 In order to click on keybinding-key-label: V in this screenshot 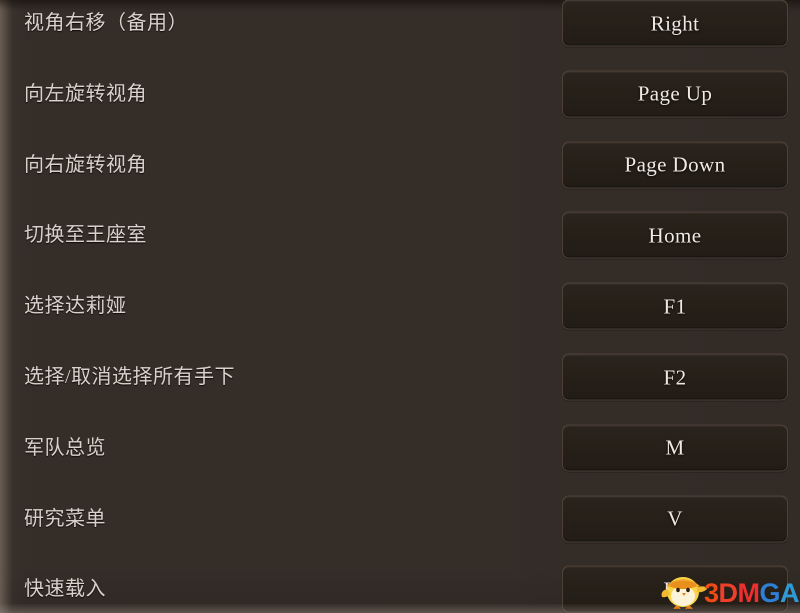, I will do `click(675, 518)`.